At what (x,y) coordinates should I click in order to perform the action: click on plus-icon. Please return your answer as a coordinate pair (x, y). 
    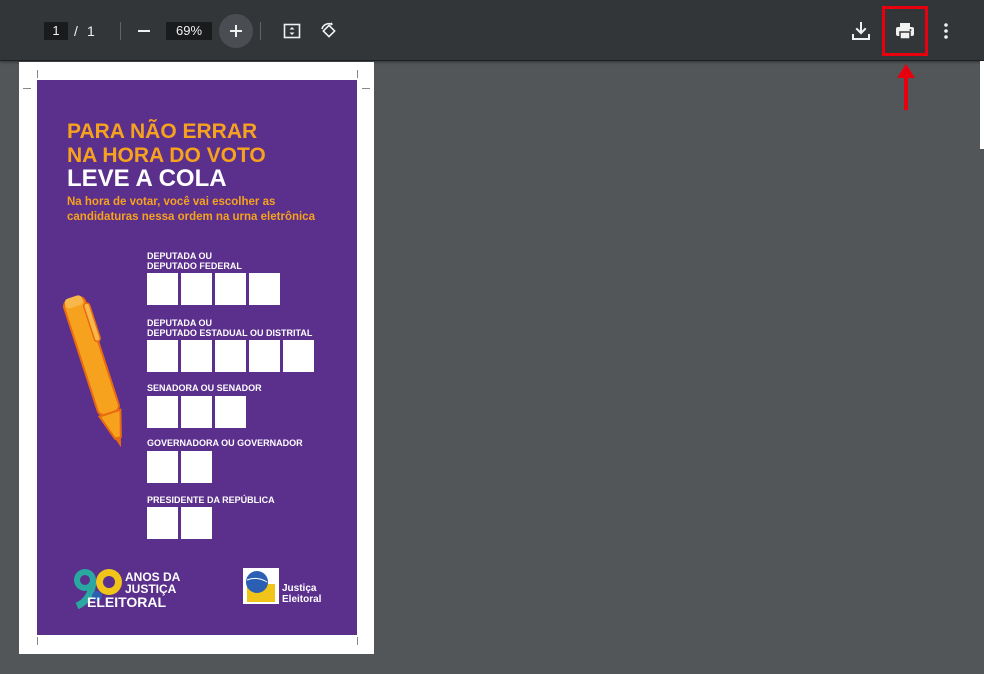
    Looking at the image, I should click on (236, 31).